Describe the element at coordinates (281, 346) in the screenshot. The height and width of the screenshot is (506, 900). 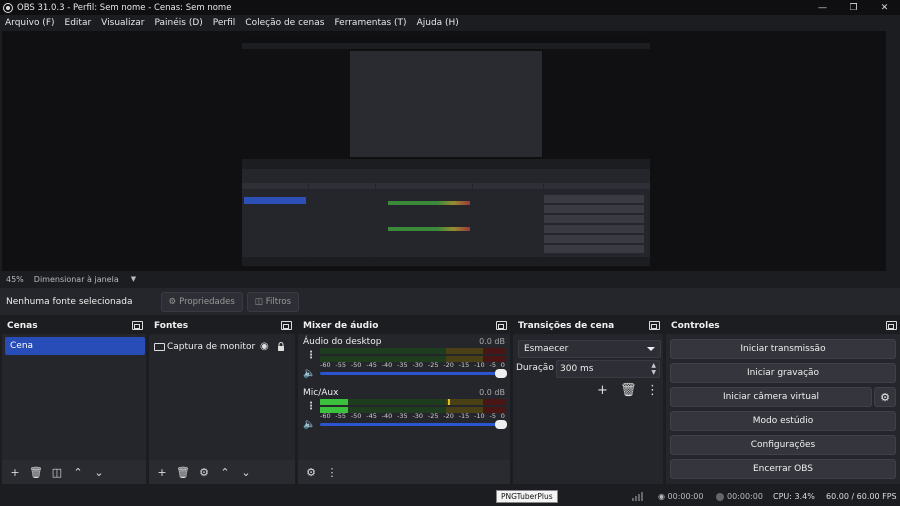
I see `lock-icon` at that location.